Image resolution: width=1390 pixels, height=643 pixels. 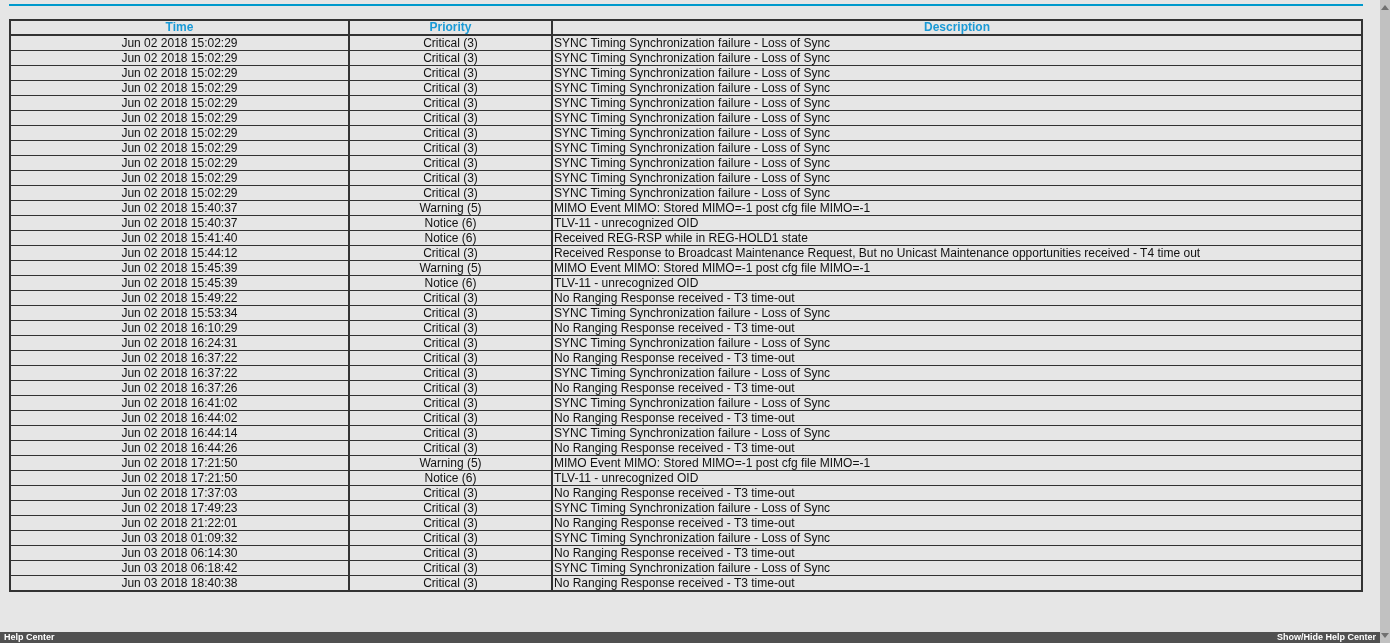 I want to click on table-cell: Jun 02 2018 16:41:02, so click(x=179, y=403).